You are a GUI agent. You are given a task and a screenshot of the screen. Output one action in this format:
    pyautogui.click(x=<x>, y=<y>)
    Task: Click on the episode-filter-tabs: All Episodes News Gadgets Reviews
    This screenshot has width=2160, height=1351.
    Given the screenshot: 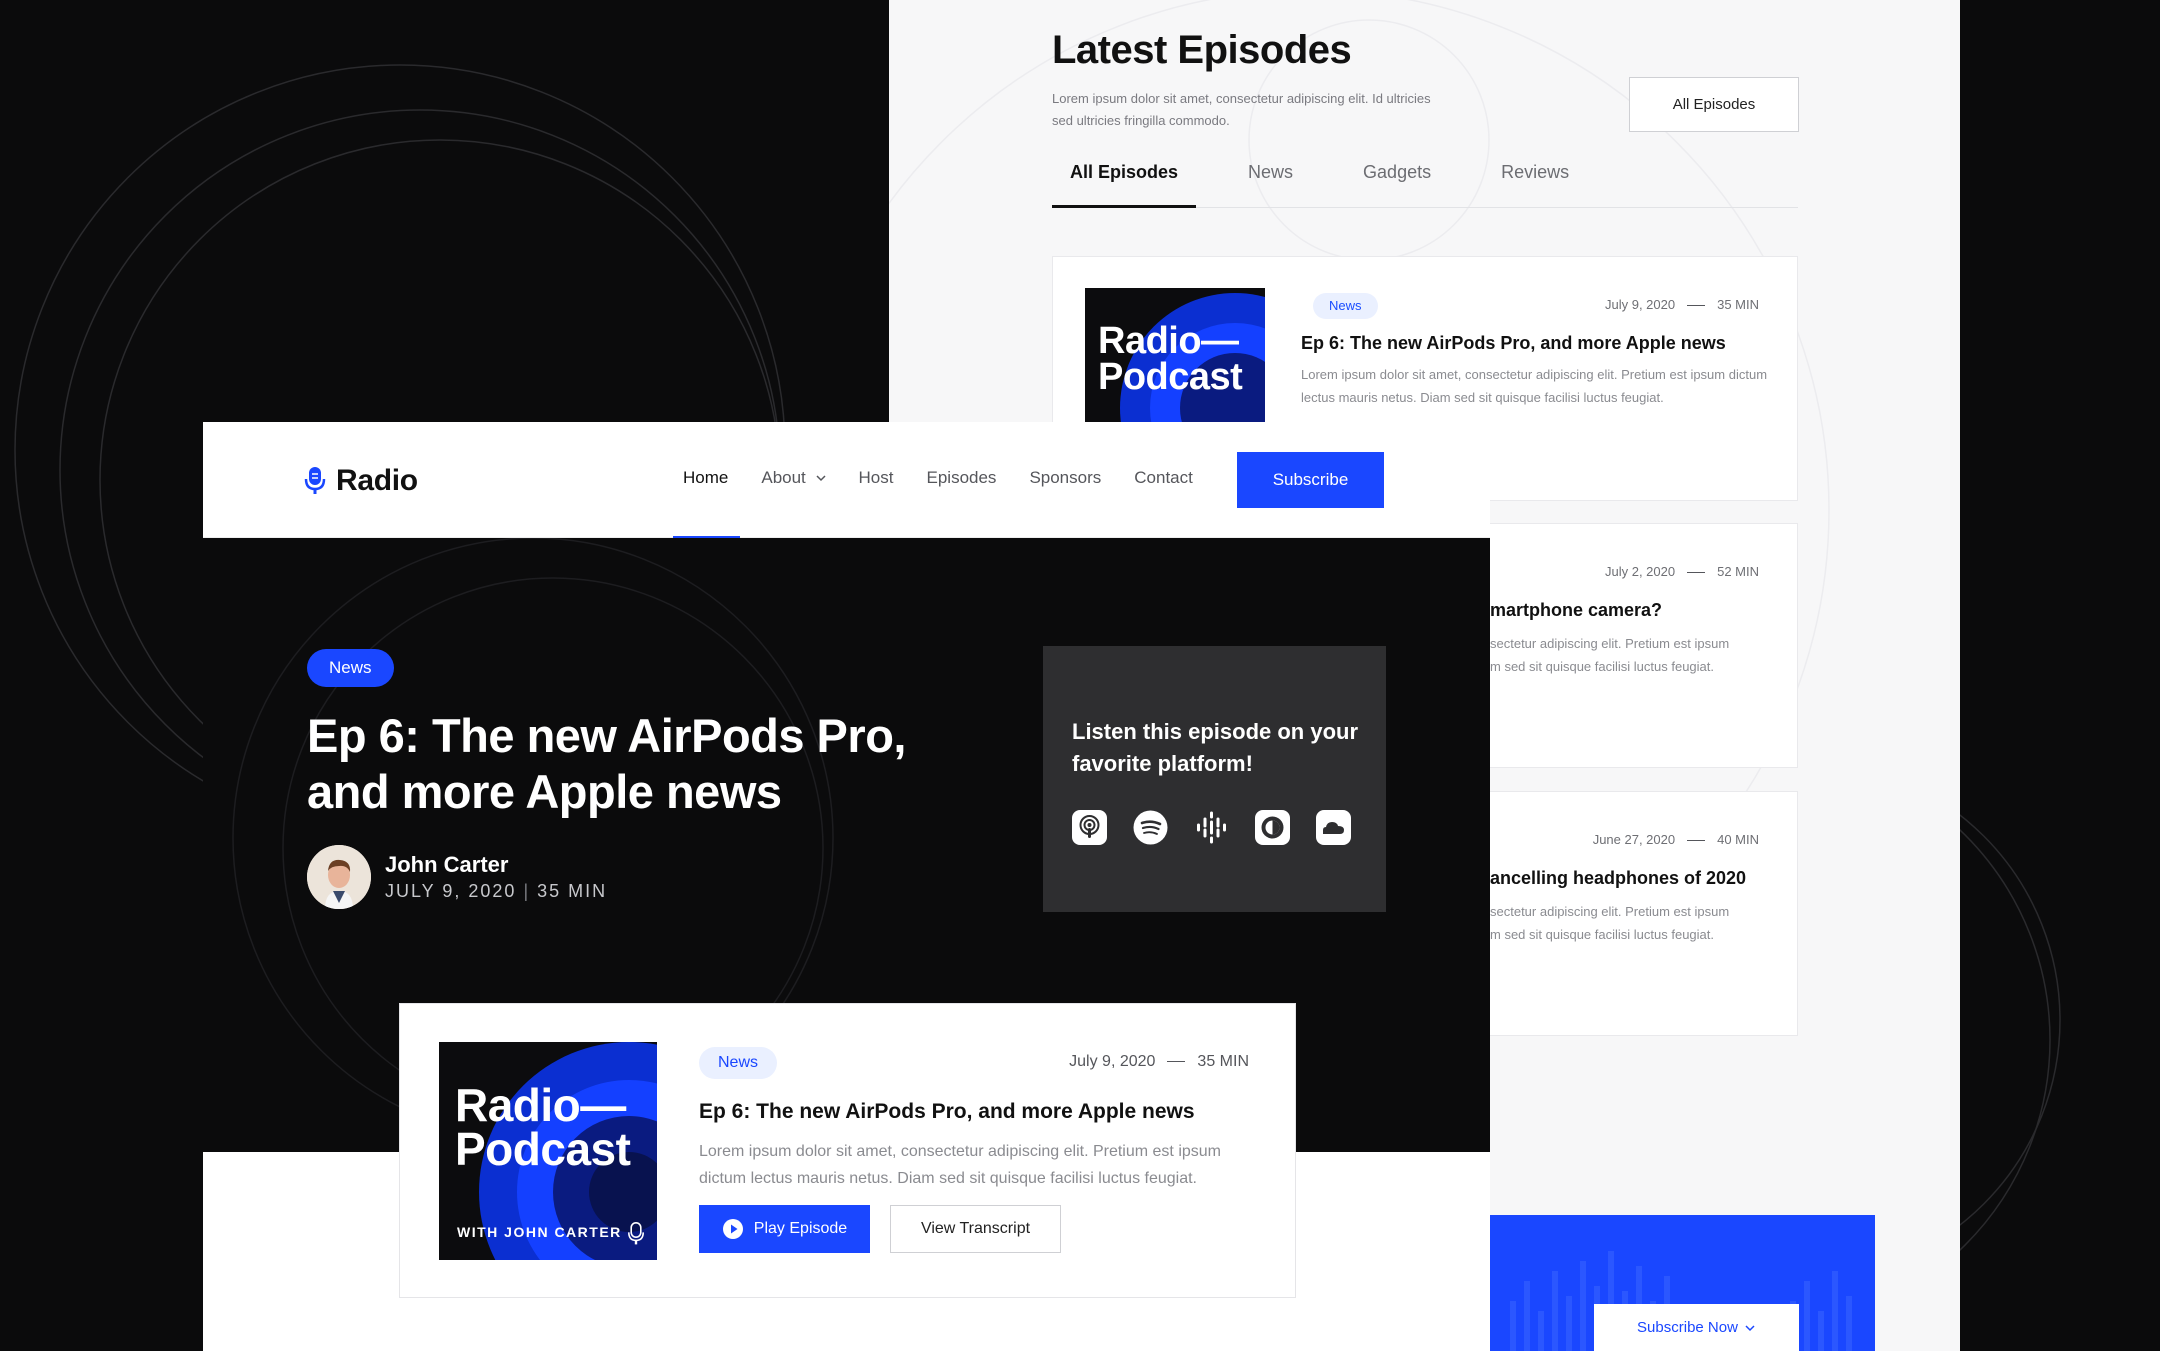 What is the action you would take?
    pyautogui.click(x=1425, y=179)
    